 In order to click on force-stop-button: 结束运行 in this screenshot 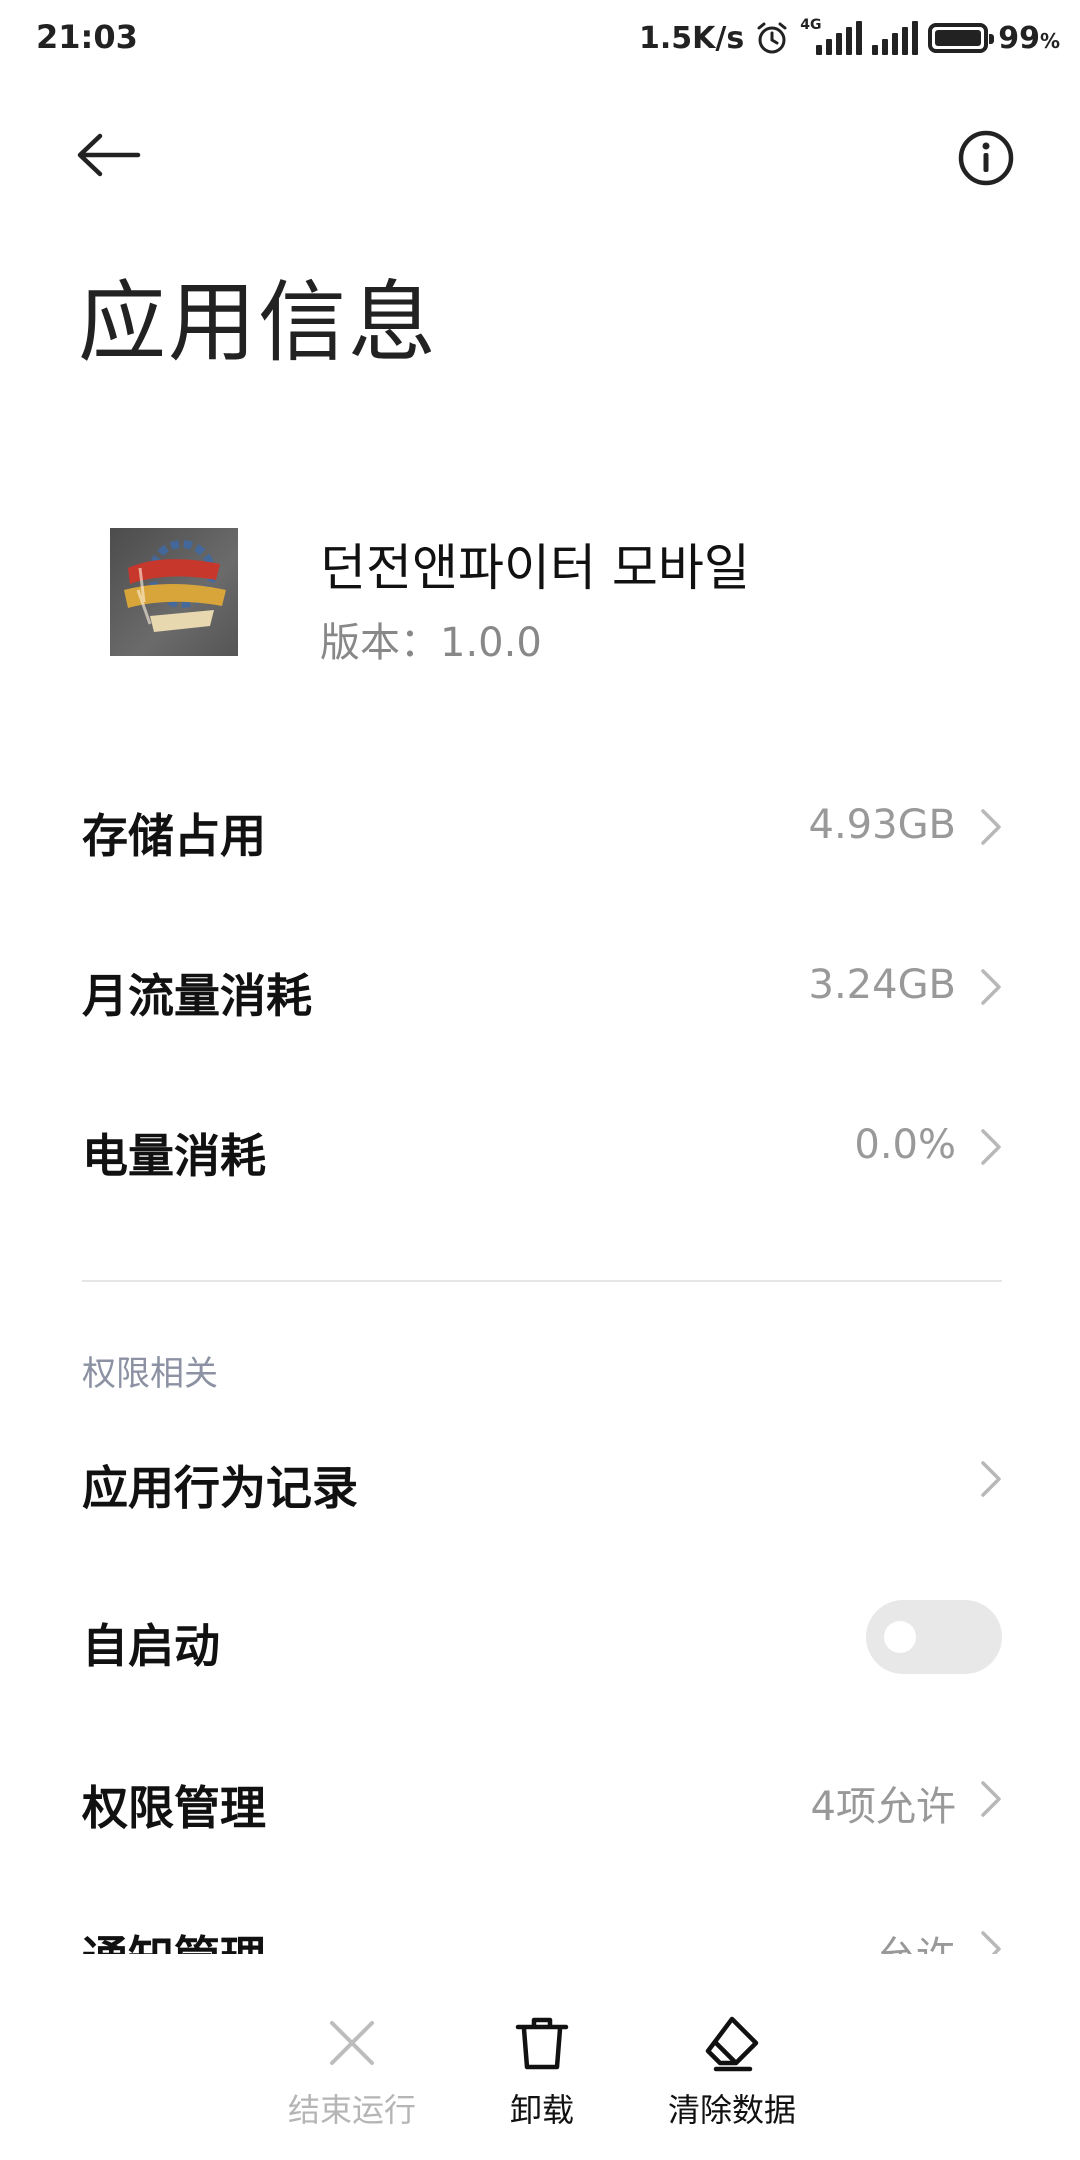, I will do `click(352, 2072)`.